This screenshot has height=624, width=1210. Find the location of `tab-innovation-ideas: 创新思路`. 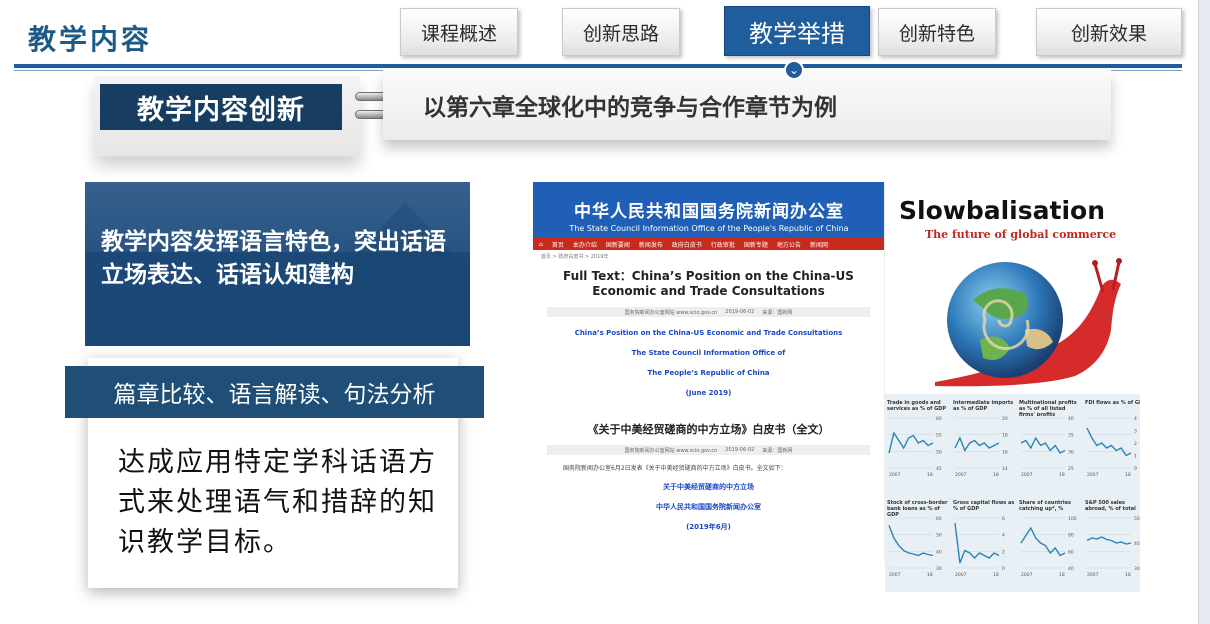

tab-innovation-ideas: 创新思路 is located at coordinates (621, 32).